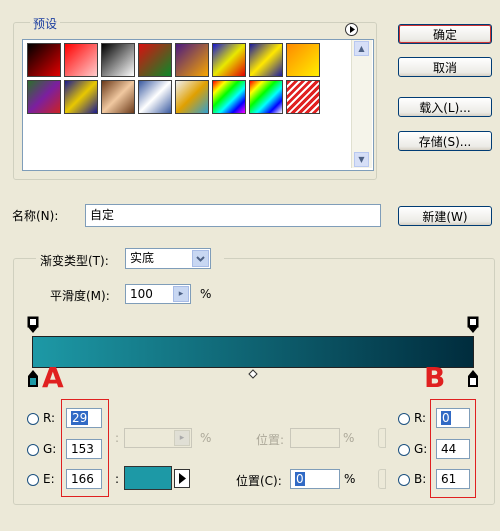  What do you see at coordinates (50, 449) in the screenshot?
I see `g-label-left: G:` at bounding box center [50, 449].